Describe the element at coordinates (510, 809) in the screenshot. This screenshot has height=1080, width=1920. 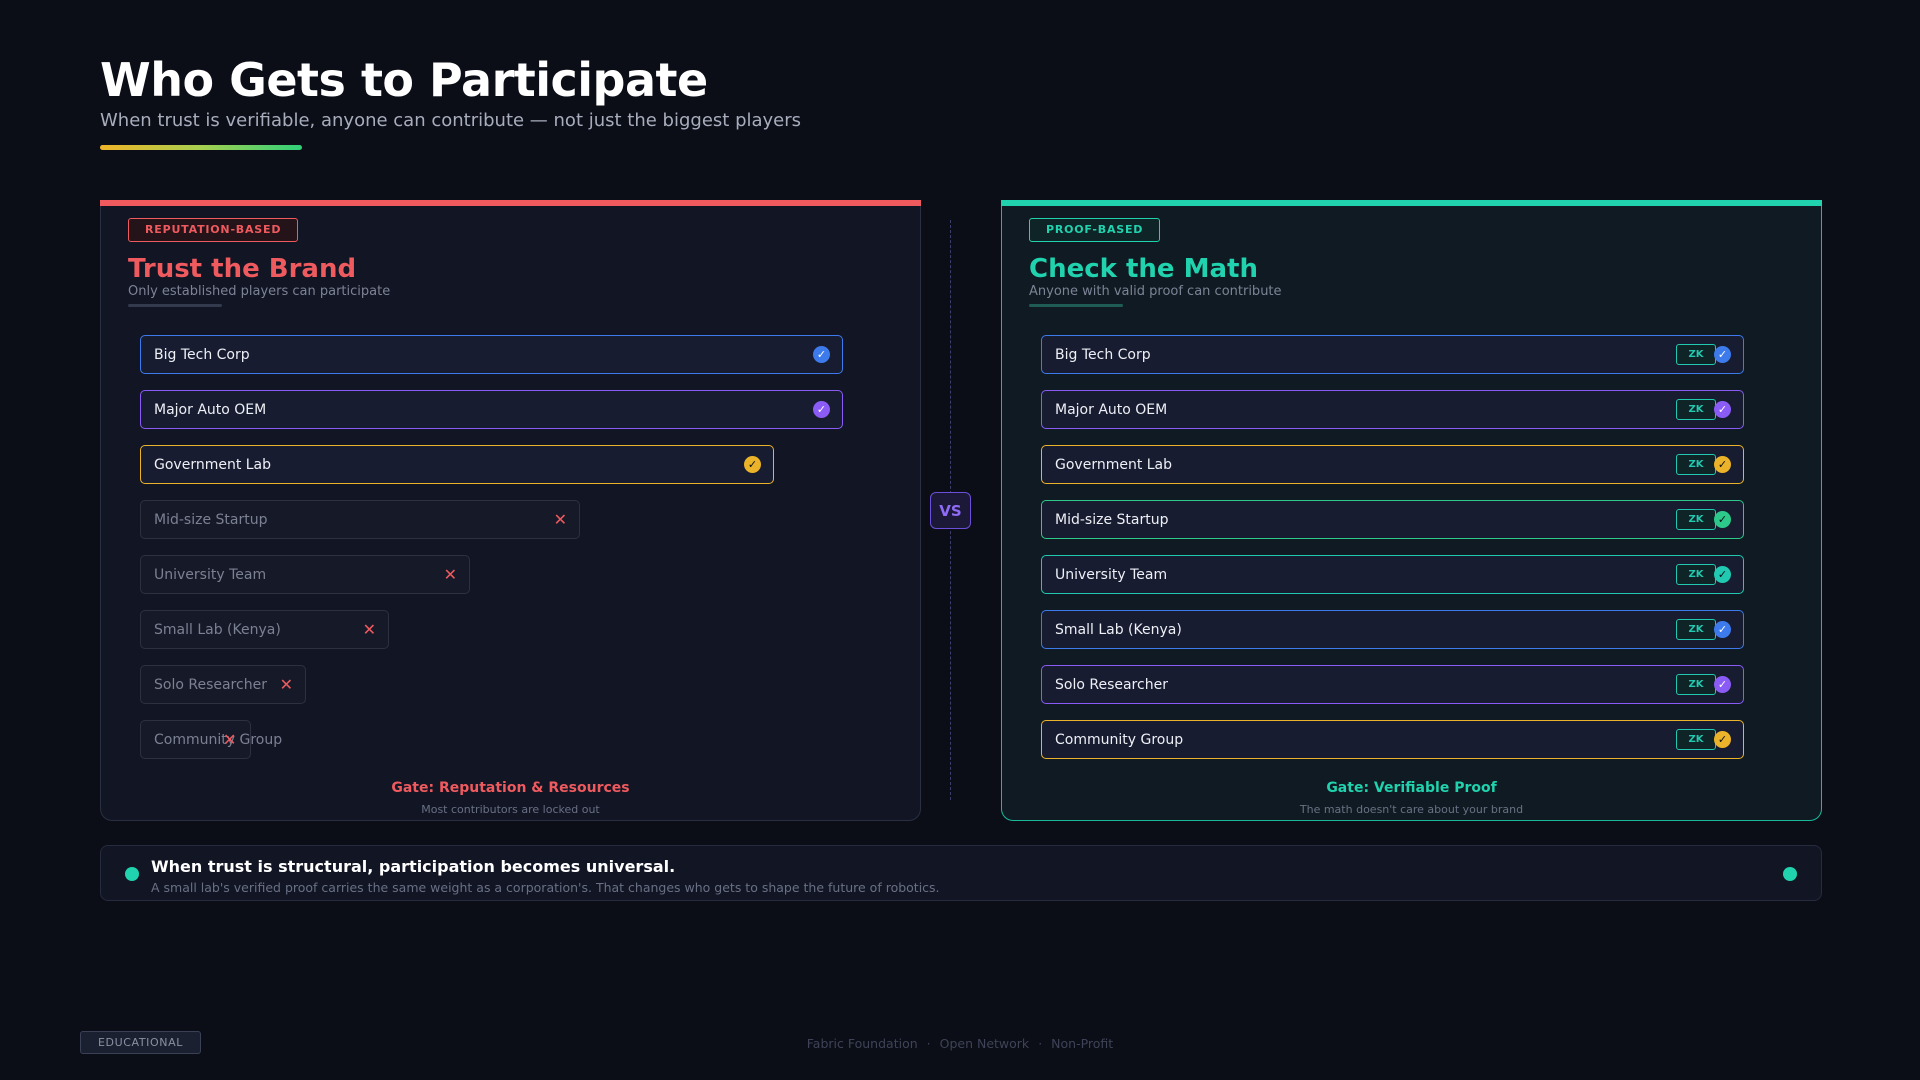
I see `gate-note: Most contributors are locked out` at that location.